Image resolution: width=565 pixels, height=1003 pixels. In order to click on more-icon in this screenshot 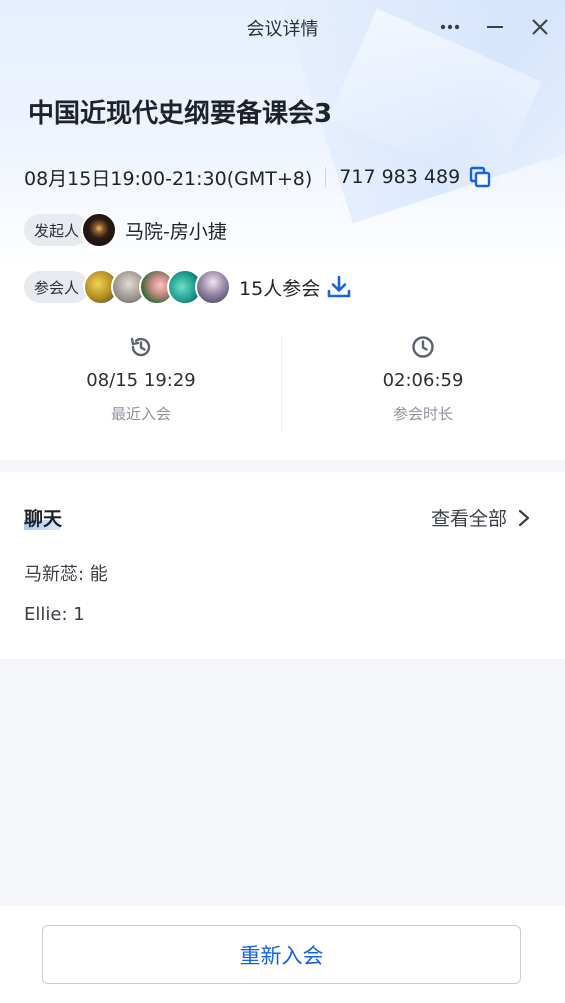, I will do `click(450, 27)`.